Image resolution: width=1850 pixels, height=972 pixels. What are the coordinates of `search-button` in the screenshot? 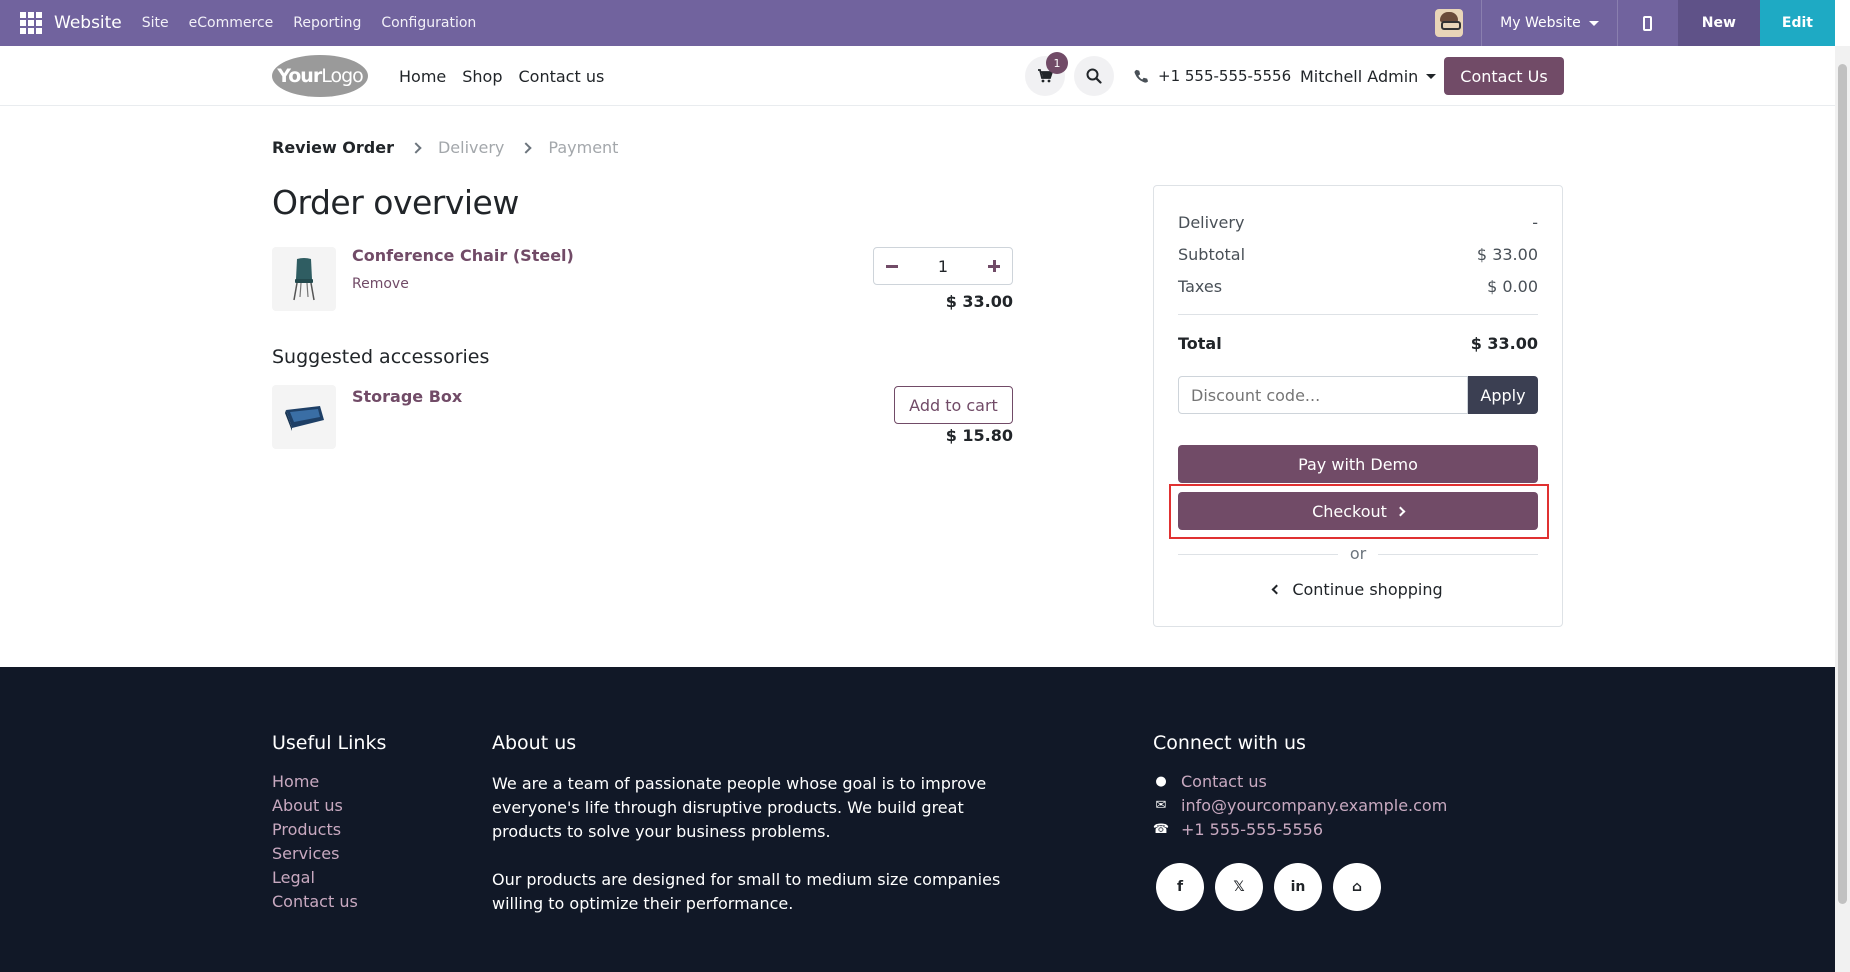 It's located at (1094, 76).